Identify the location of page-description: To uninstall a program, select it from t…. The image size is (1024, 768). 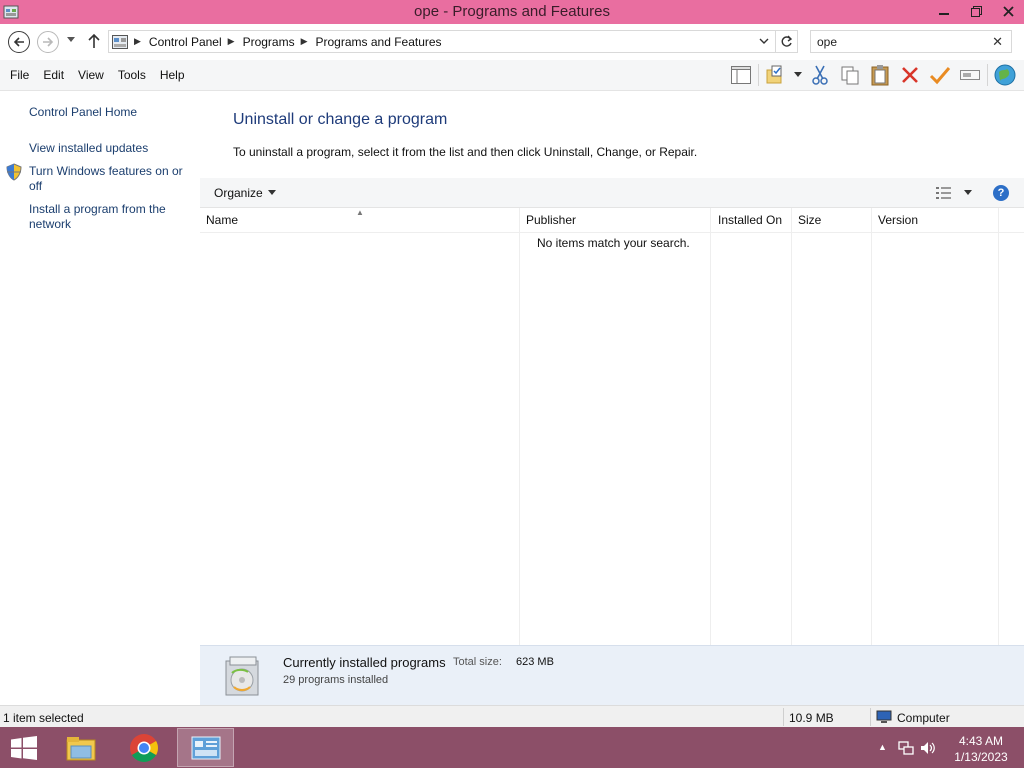
(465, 152).